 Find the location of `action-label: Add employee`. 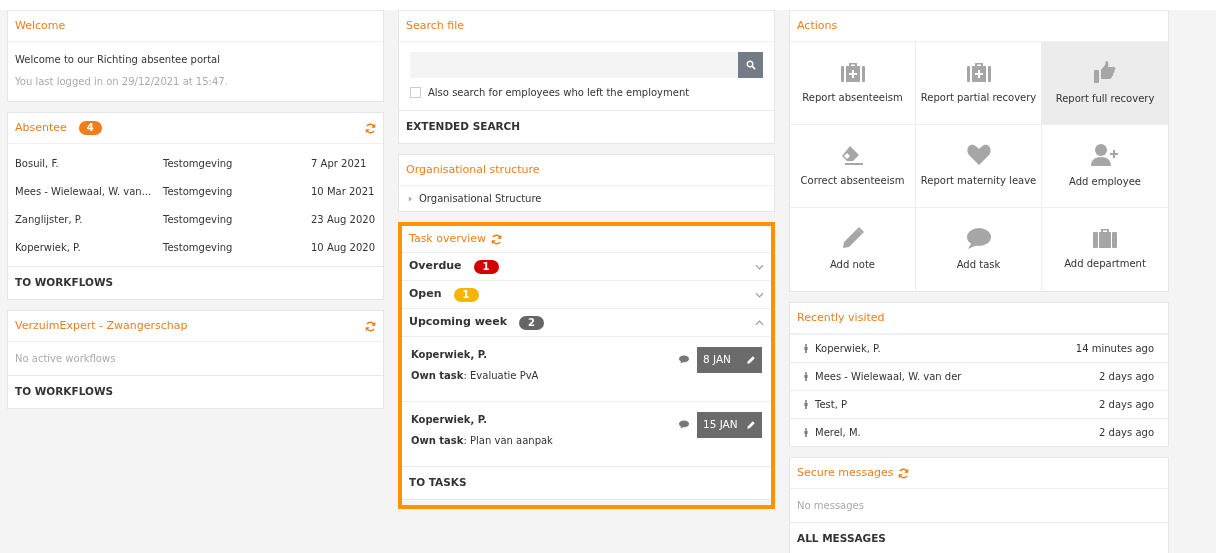

action-label: Add employee is located at coordinates (1105, 181).